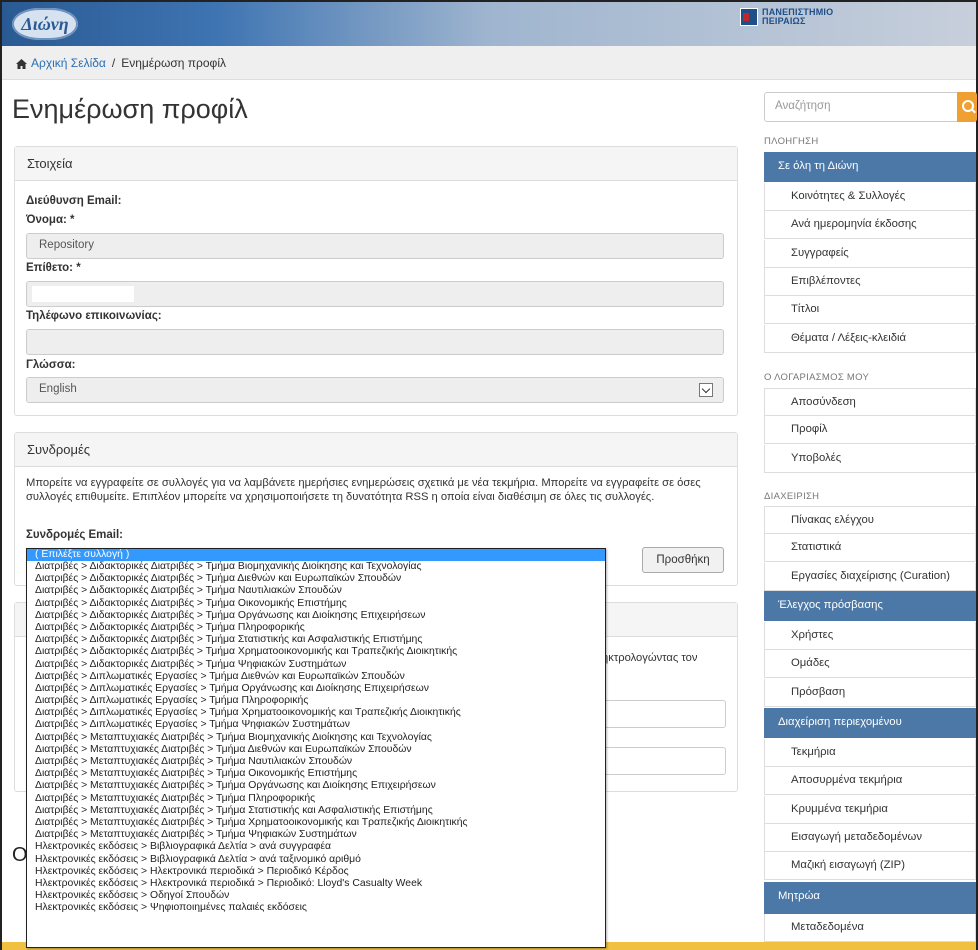 The image size is (978, 950). What do you see at coordinates (706, 390) in the screenshot?
I see `chevron-down-icon` at bounding box center [706, 390].